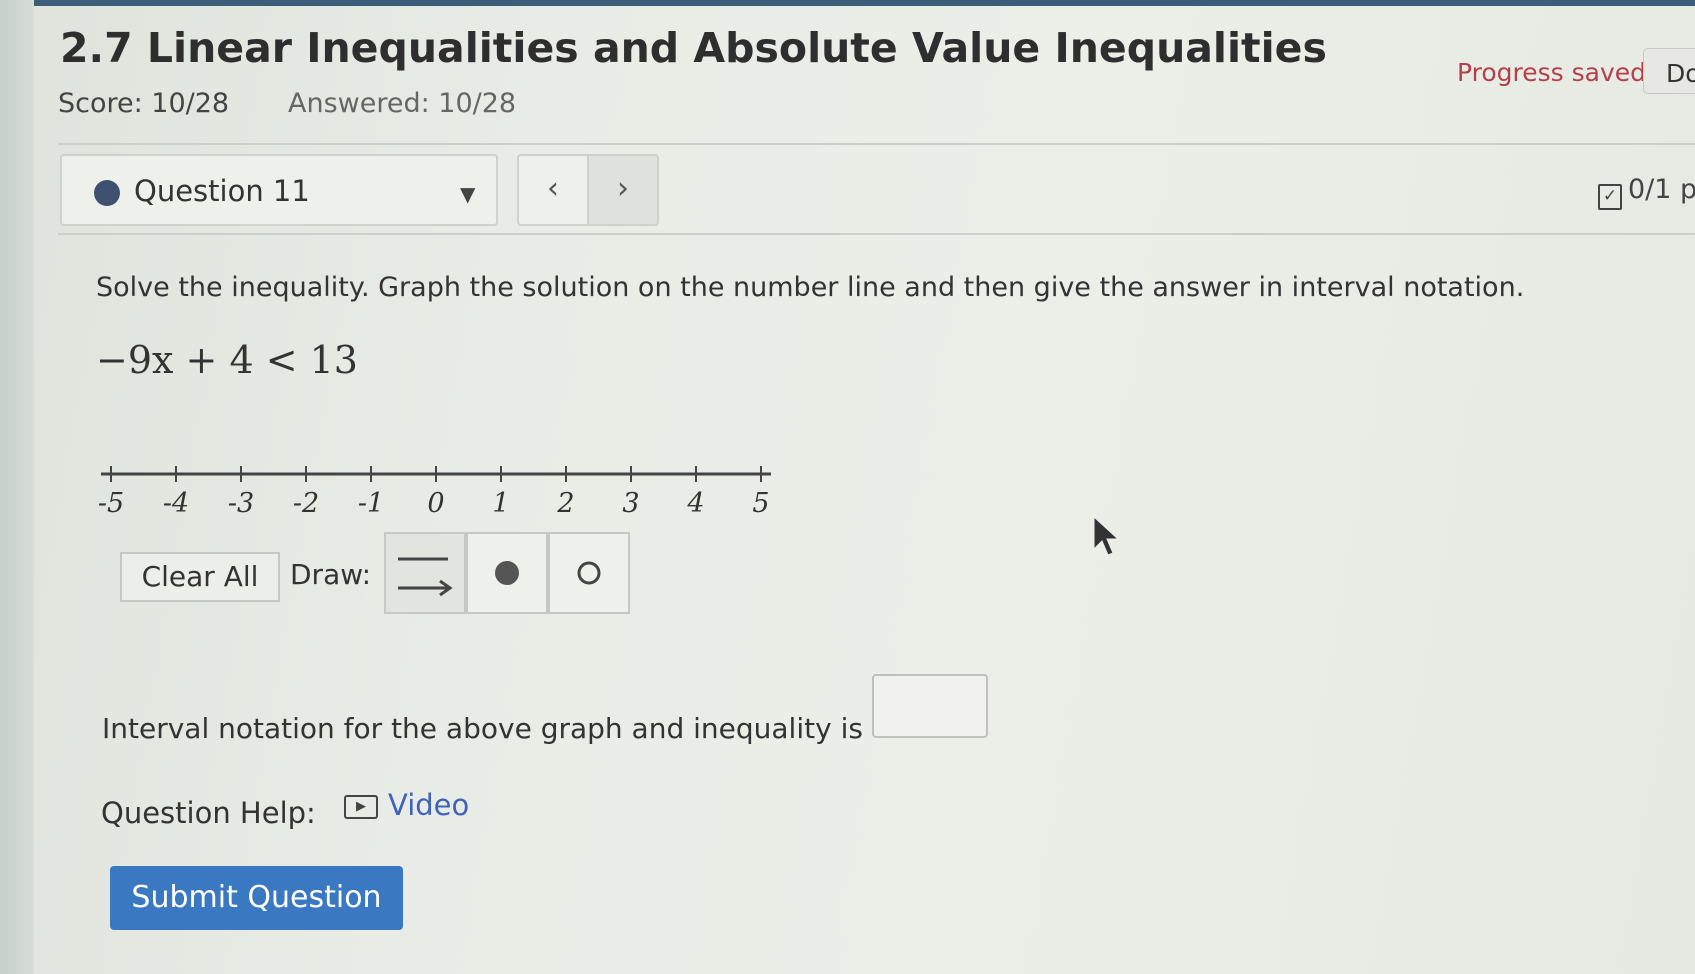 This screenshot has height=974, width=1695. I want to click on draw-ray-tool, so click(425, 573).